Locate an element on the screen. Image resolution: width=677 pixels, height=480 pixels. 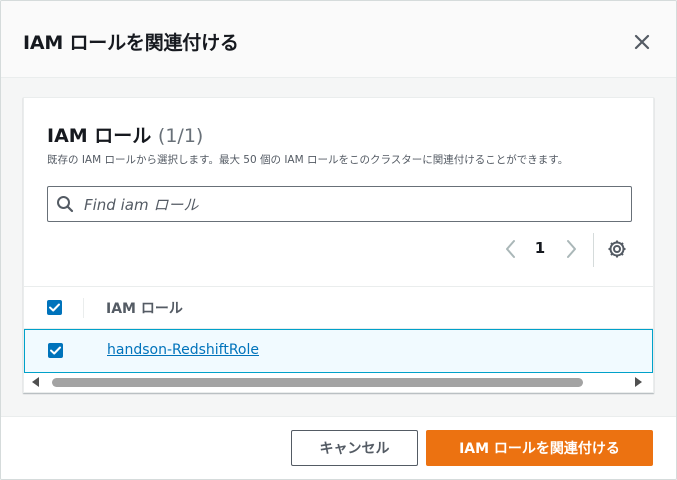
scroll-left-arrow-icon is located at coordinates (35, 382).